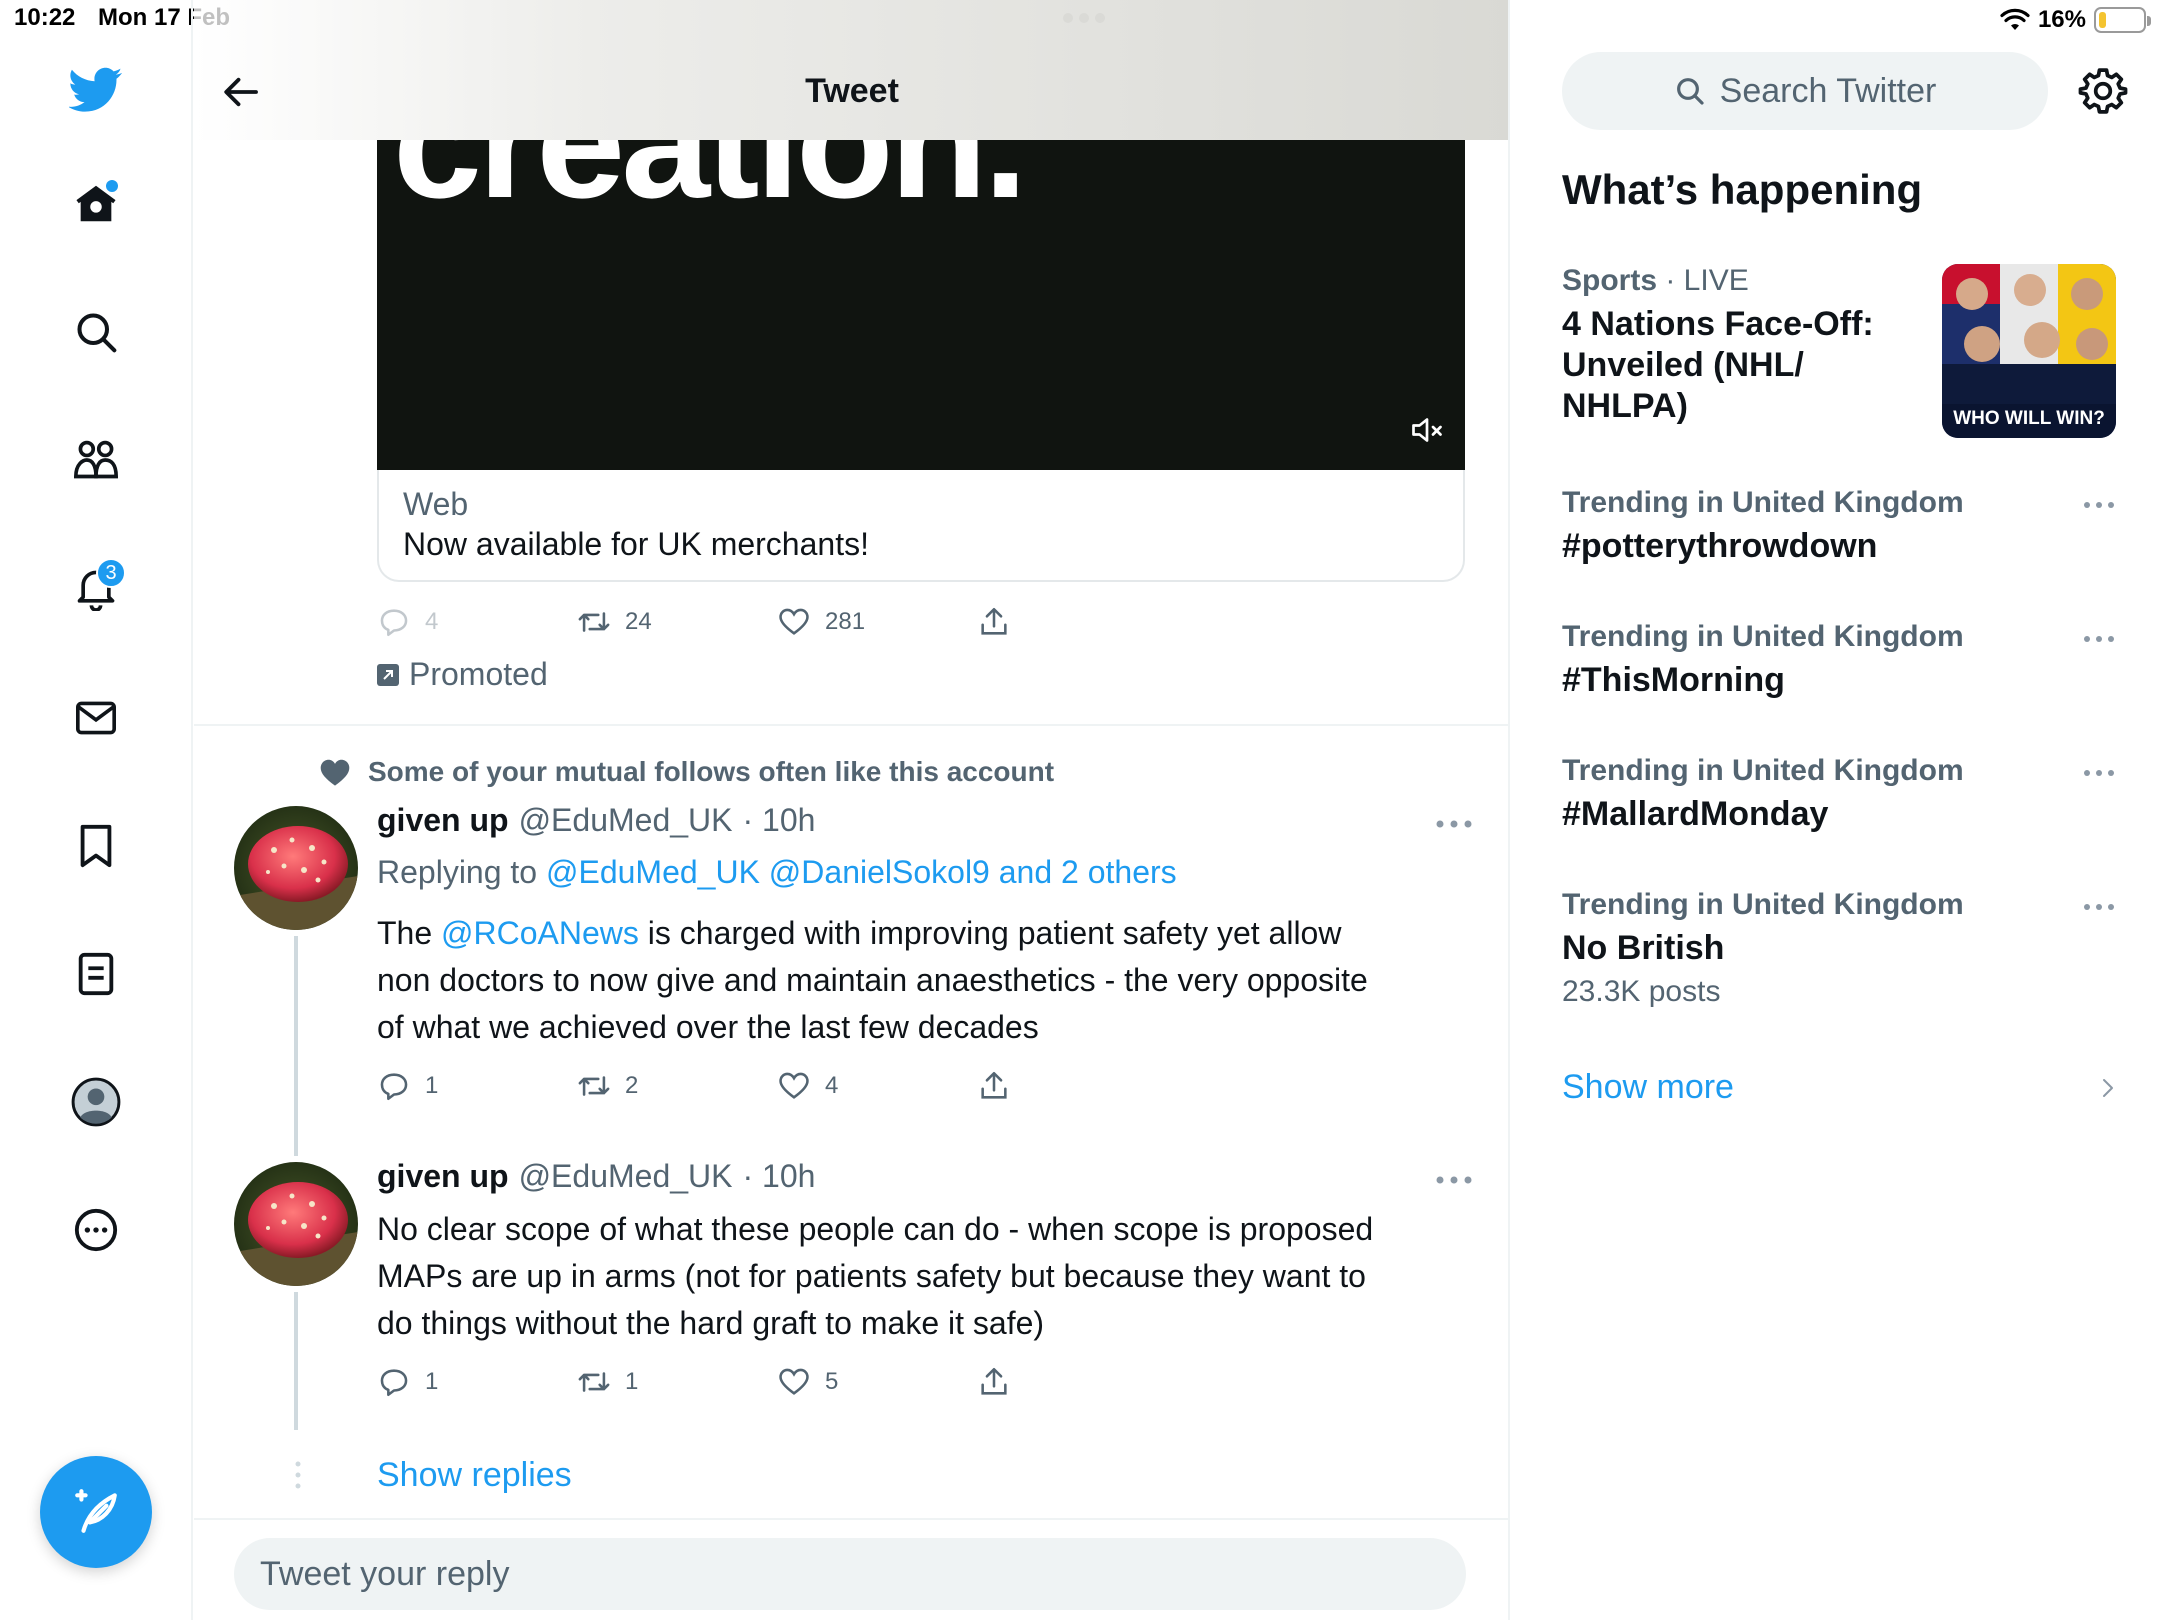 This screenshot has width=2160, height=1620. I want to click on tweet-header: given up @EduMed_UK · 10h, so click(596, 1176).